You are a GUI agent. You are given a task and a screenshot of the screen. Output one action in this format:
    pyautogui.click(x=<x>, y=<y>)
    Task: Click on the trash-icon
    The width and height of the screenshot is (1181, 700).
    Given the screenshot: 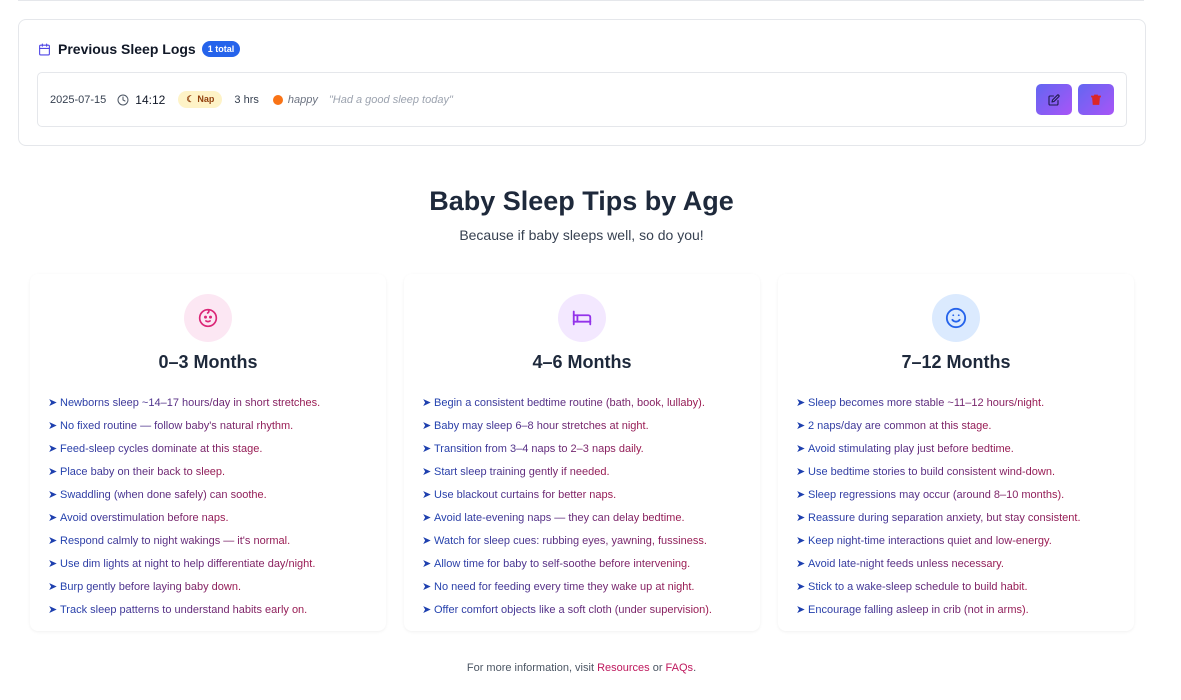 What is the action you would take?
    pyautogui.click(x=1096, y=99)
    